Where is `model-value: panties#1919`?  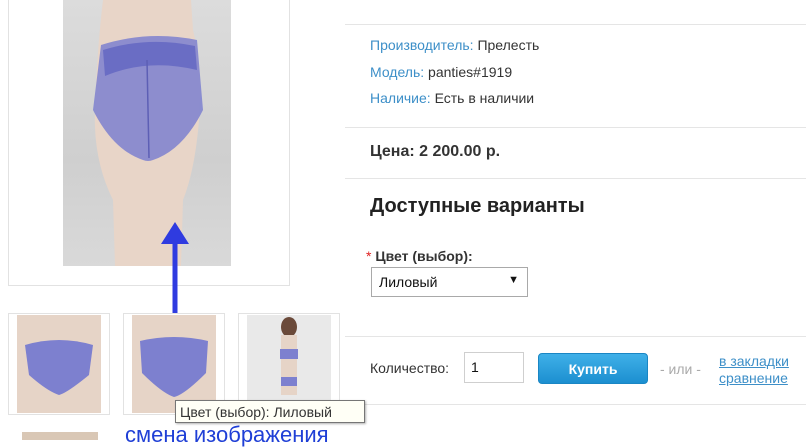 model-value: panties#1919 is located at coordinates (470, 72).